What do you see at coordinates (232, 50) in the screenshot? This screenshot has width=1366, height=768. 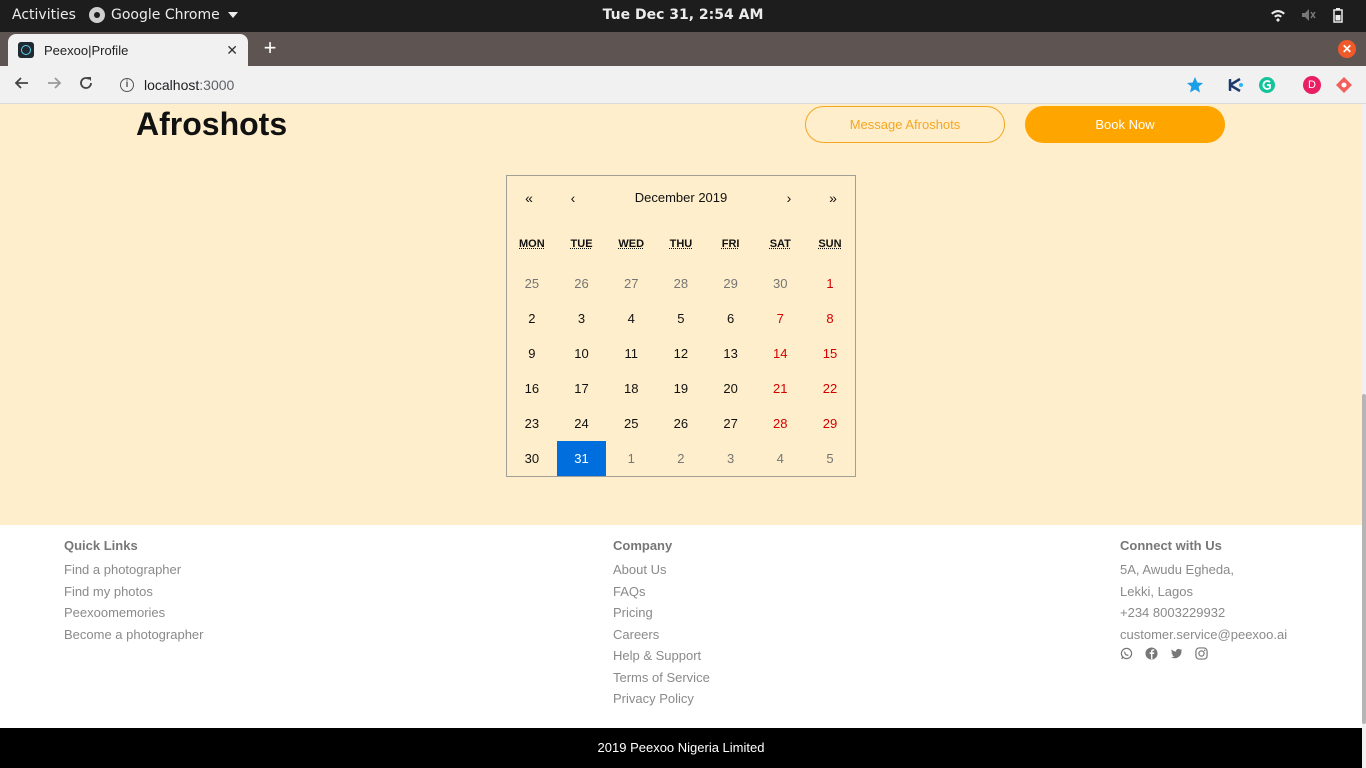 I see `close-tab-icon: ✕` at bounding box center [232, 50].